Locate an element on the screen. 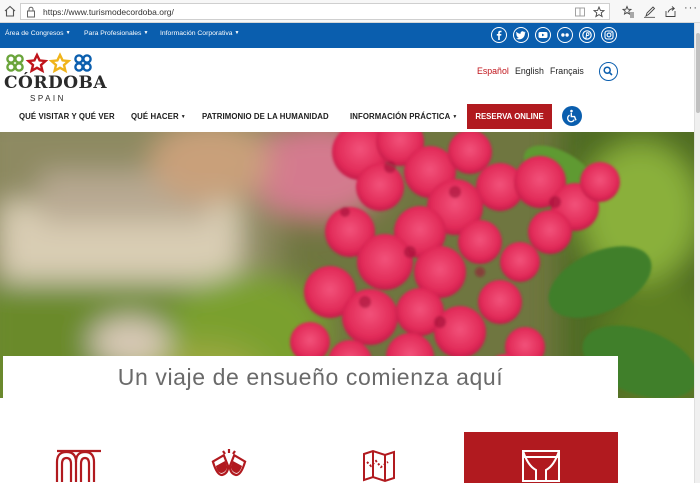 The height and width of the screenshot is (483, 700). reading-view-icon is located at coordinates (580, 12).